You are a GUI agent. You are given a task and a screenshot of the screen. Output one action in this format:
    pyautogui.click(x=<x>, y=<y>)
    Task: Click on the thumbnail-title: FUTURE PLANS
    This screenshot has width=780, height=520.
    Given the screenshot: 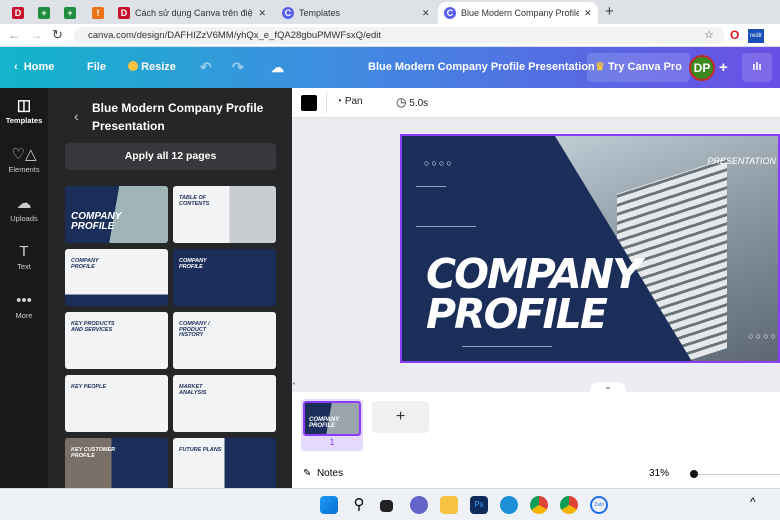 What is the action you would take?
    pyautogui.click(x=200, y=450)
    